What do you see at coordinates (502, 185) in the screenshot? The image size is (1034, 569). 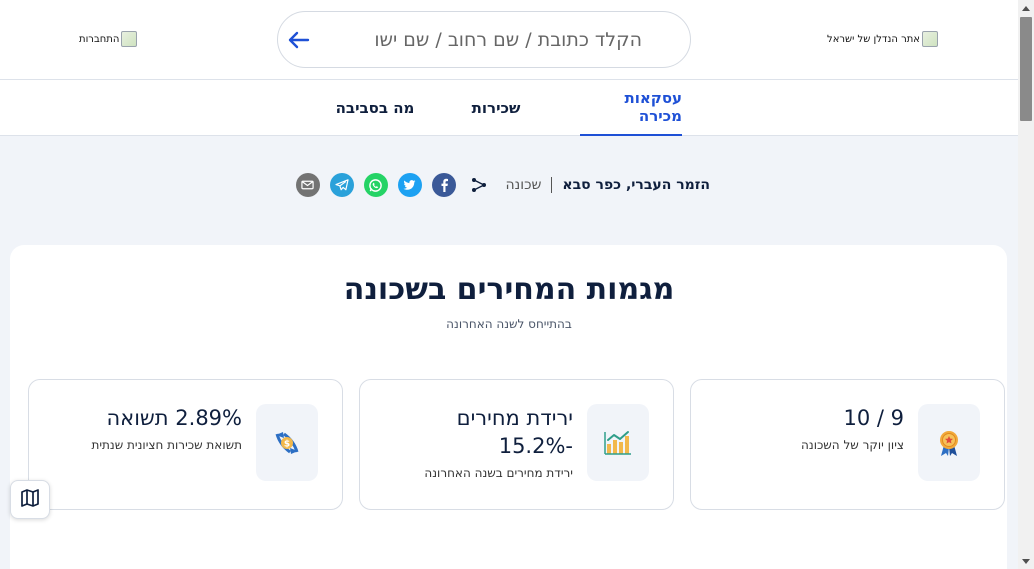 I see `address-row: הזמר העברי, כפר סבא שכונה` at bounding box center [502, 185].